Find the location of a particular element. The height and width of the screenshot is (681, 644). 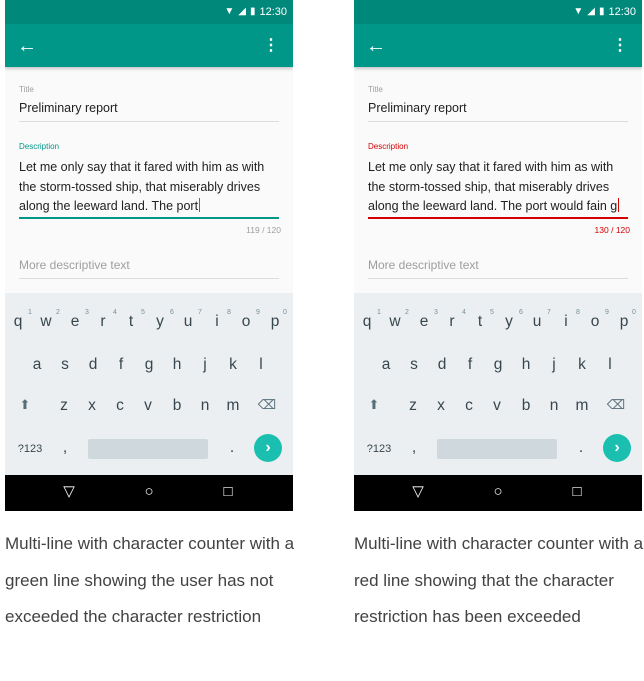

status-bar: ▼ ◢ ▮ 12:30 is located at coordinates (149, 12).